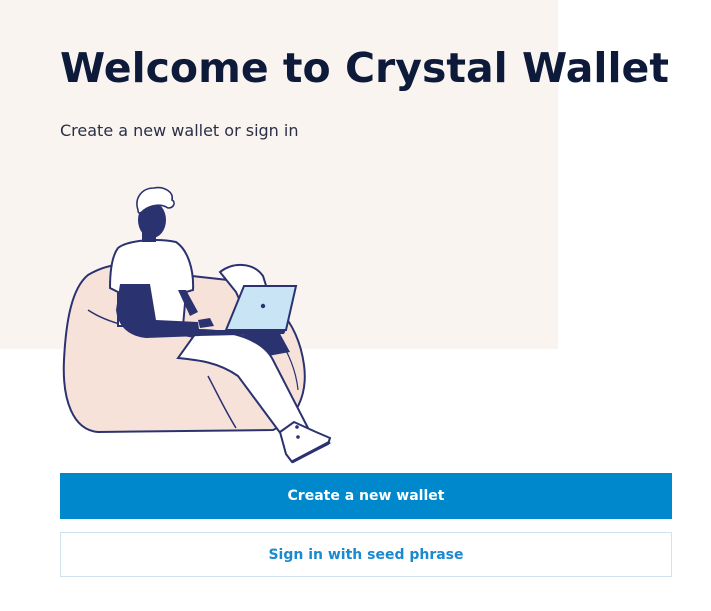 This screenshot has width=711, height=611. Describe the element at coordinates (366, 554) in the screenshot. I see `sign-in-seed-phrase-button: Sign in with seed phrase` at that location.